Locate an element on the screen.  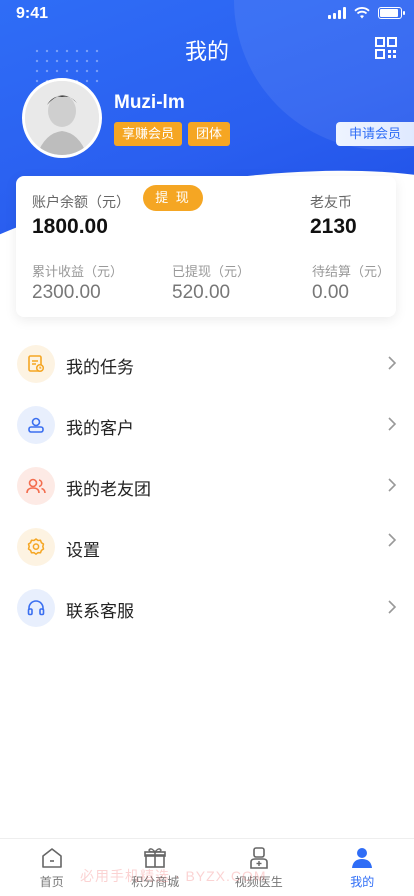
task-icon is located at coordinates (36, 364).